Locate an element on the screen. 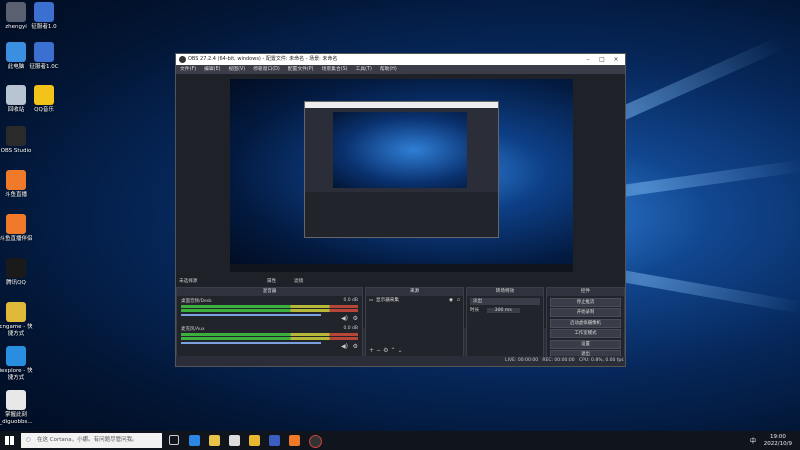 This screenshot has width=800, height=450. transitions-title: 转场特效 is located at coordinates (505, 292).